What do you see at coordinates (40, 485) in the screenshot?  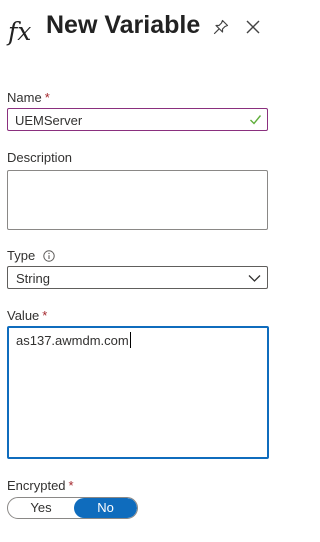 I see `encrypted-label: Encrypted *` at bounding box center [40, 485].